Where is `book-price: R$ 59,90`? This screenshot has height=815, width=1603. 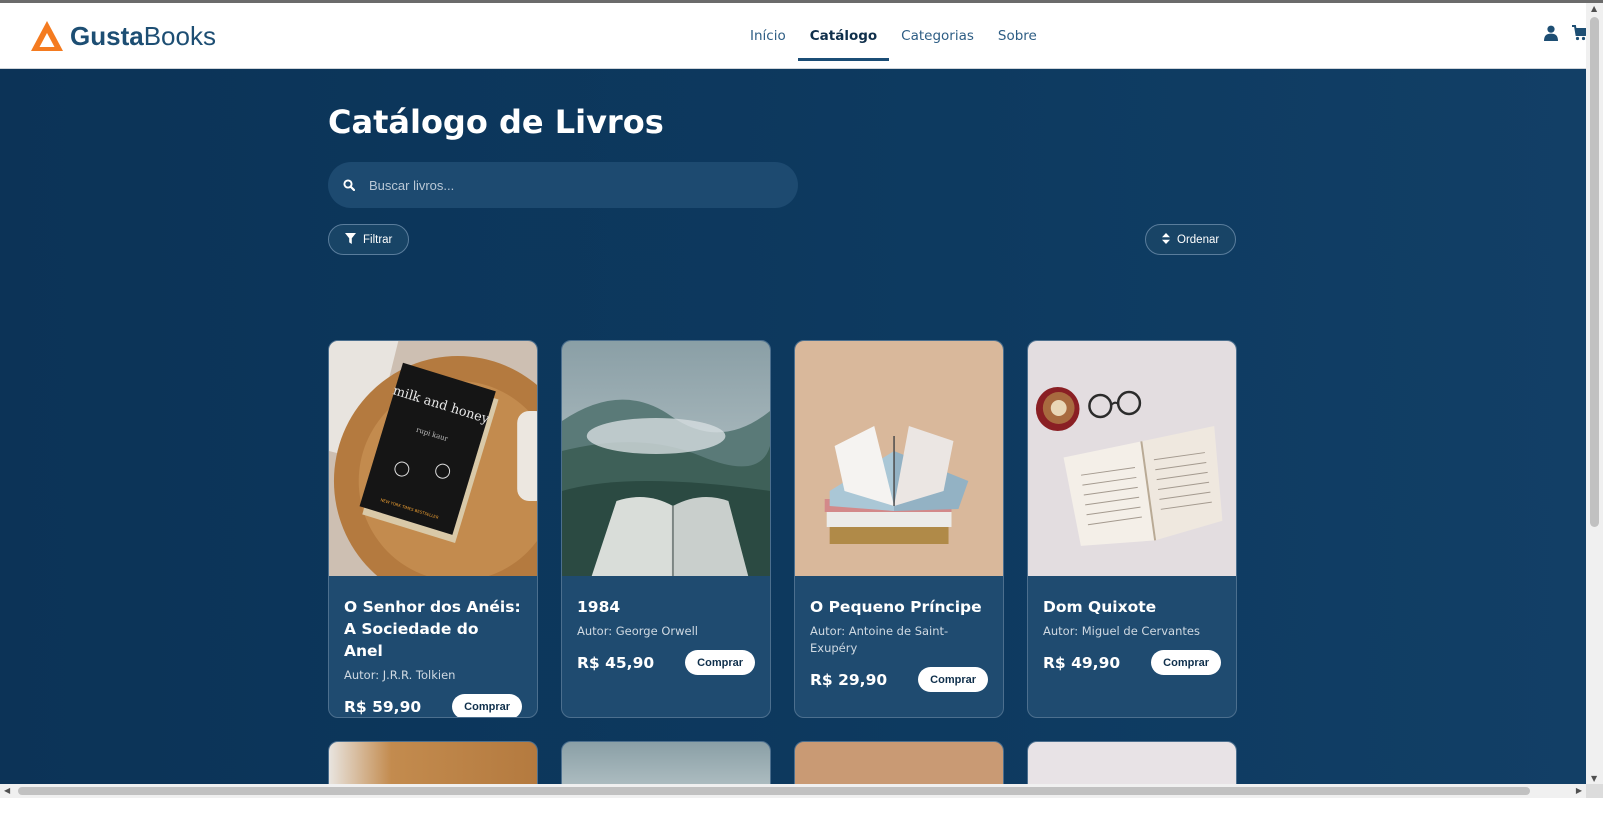
book-price: R$ 59,90 is located at coordinates (383, 706).